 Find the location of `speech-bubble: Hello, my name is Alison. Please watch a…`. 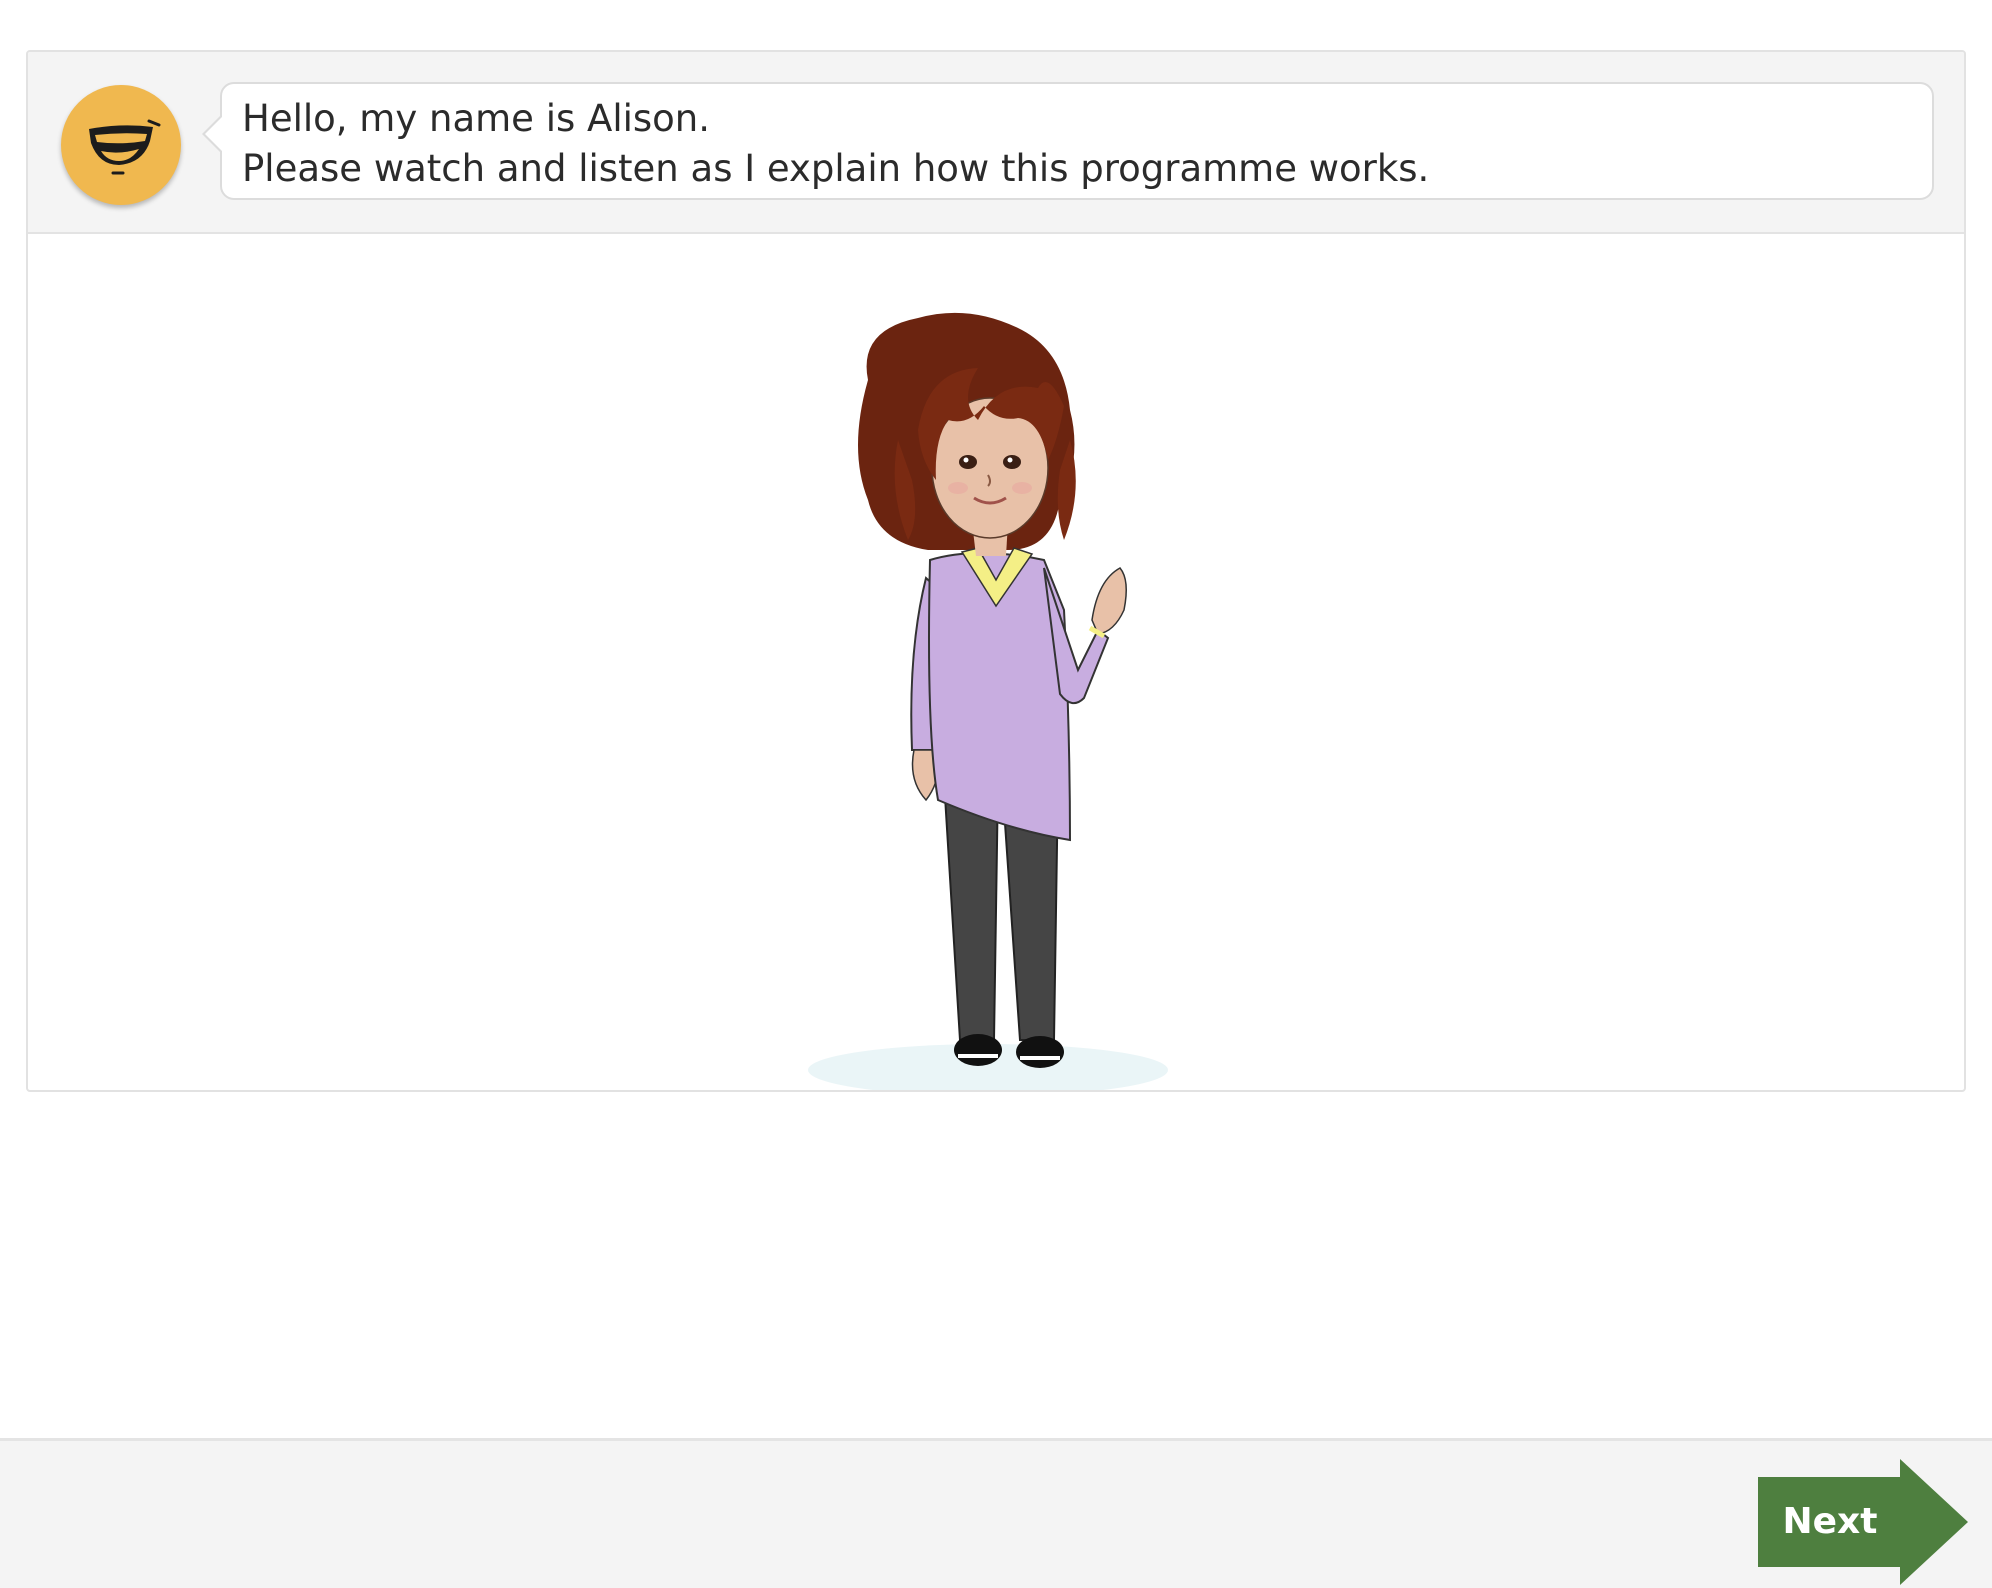

speech-bubble: Hello, my name is Alison. Please watch a… is located at coordinates (1068, 141).